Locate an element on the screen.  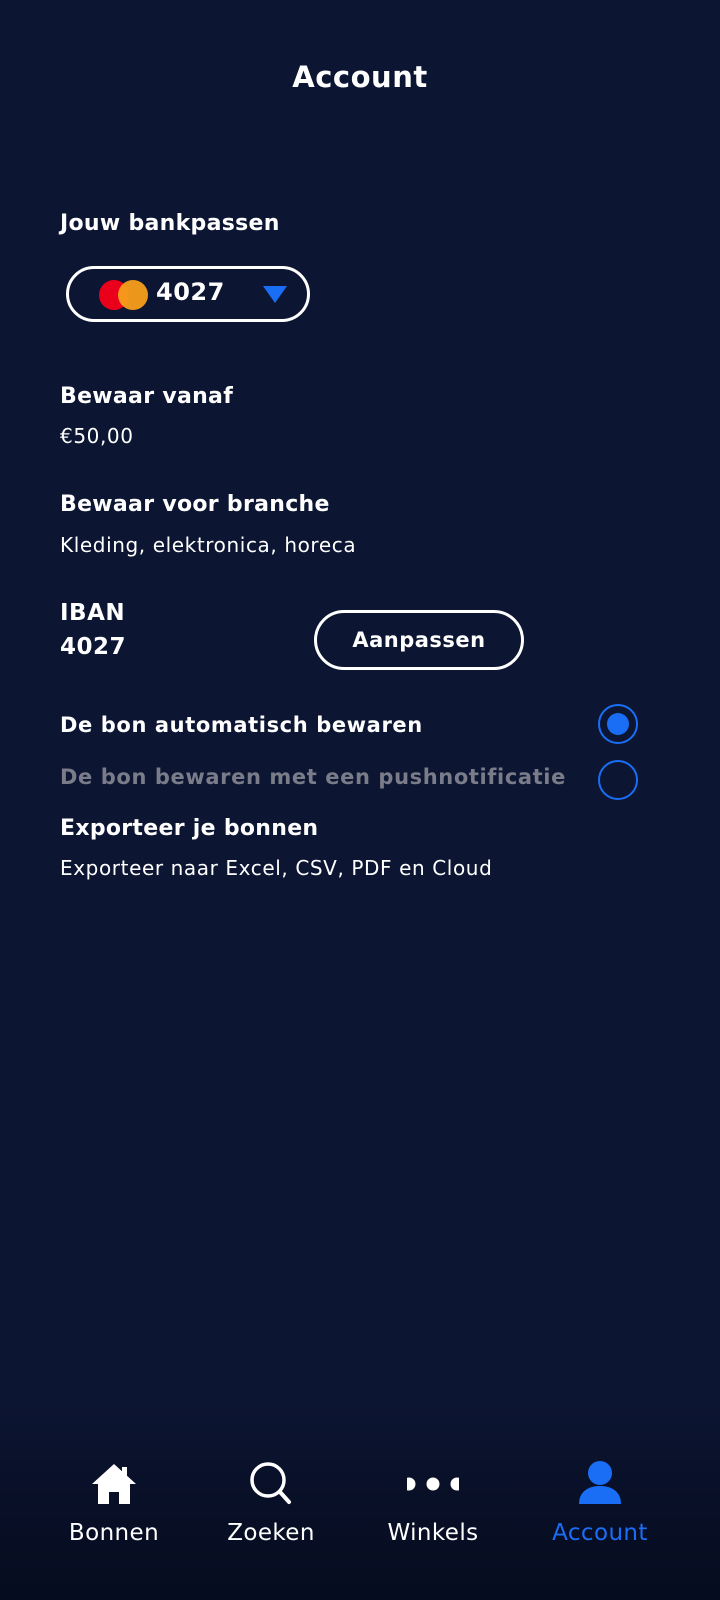
auto-save-label: De bon automatisch bewaren is located at coordinates (241, 725).